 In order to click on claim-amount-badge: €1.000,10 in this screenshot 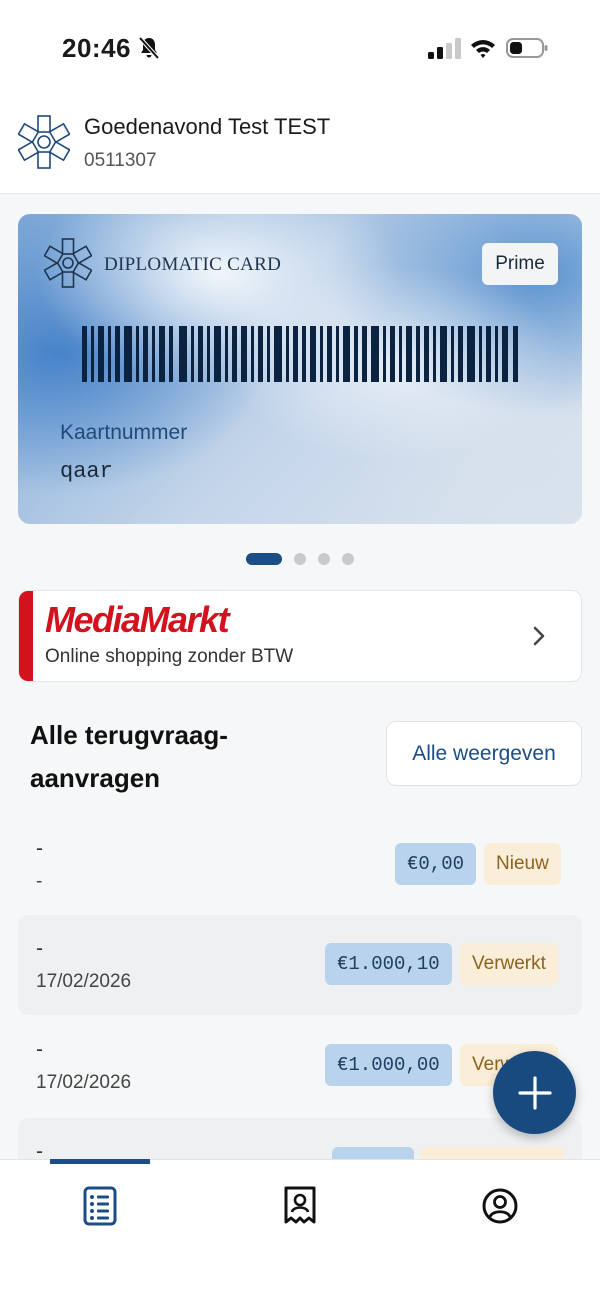, I will do `click(388, 964)`.